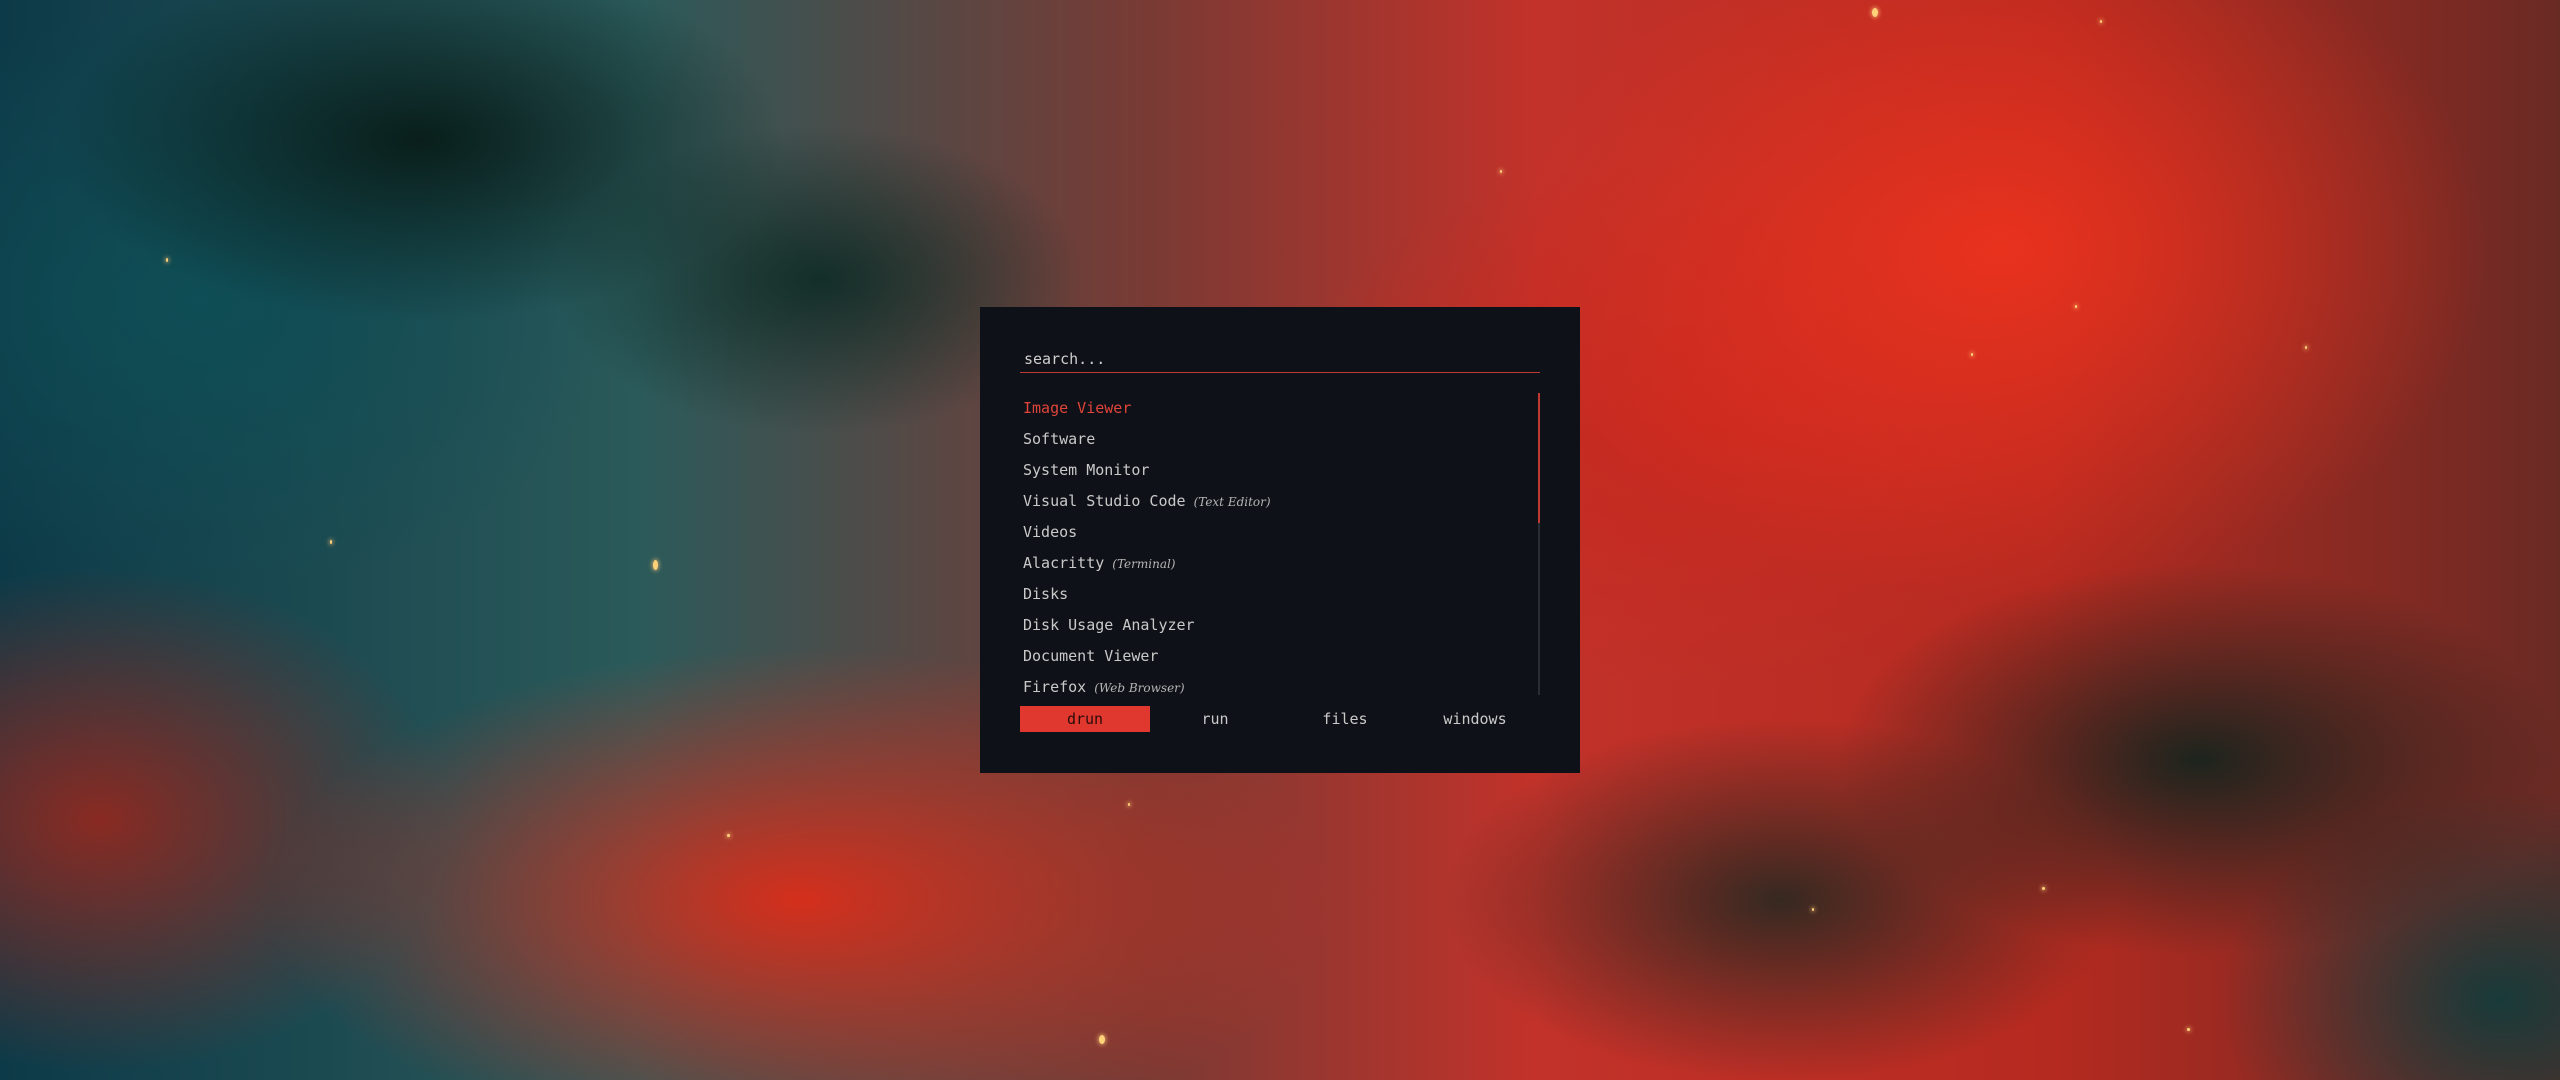 This screenshot has height=1080, width=2560. Describe the element at coordinates (1280, 408) in the screenshot. I see `list-item: Image Viewer` at that location.